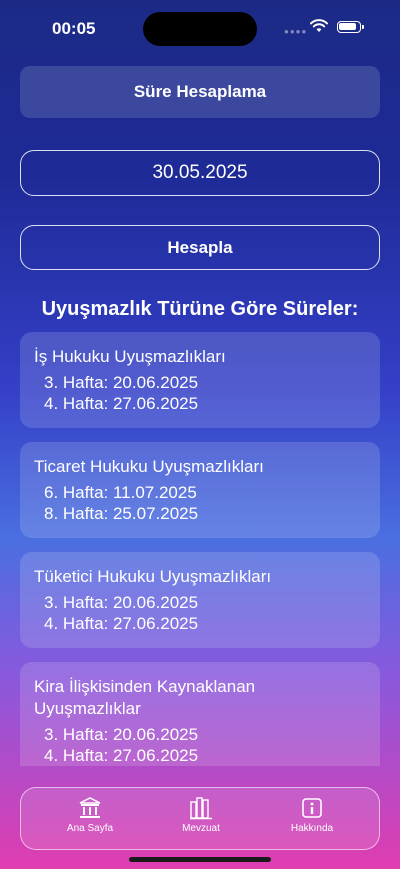  What do you see at coordinates (201, 808) in the screenshot?
I see `books-icon` at bounding box center [201, 808].